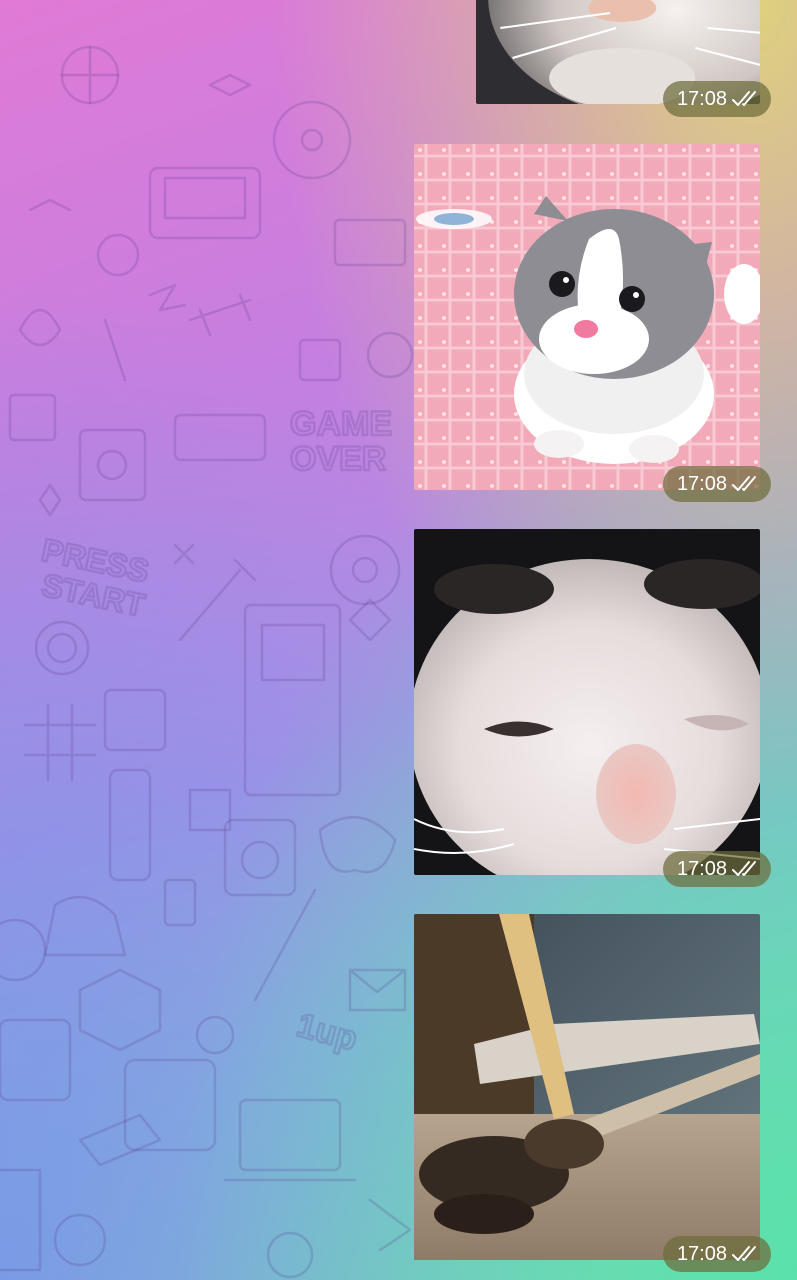 This screenshot has height=1280, width=797. I want to click on doodle-text-game: GAME, so click(341, 424).